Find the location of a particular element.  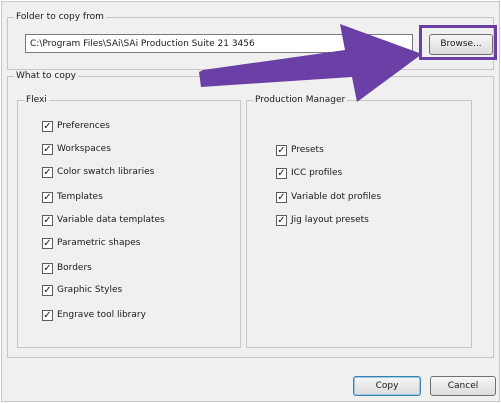

variable-data-templates-label: Variable data templates is located at coordinates (111, 220).